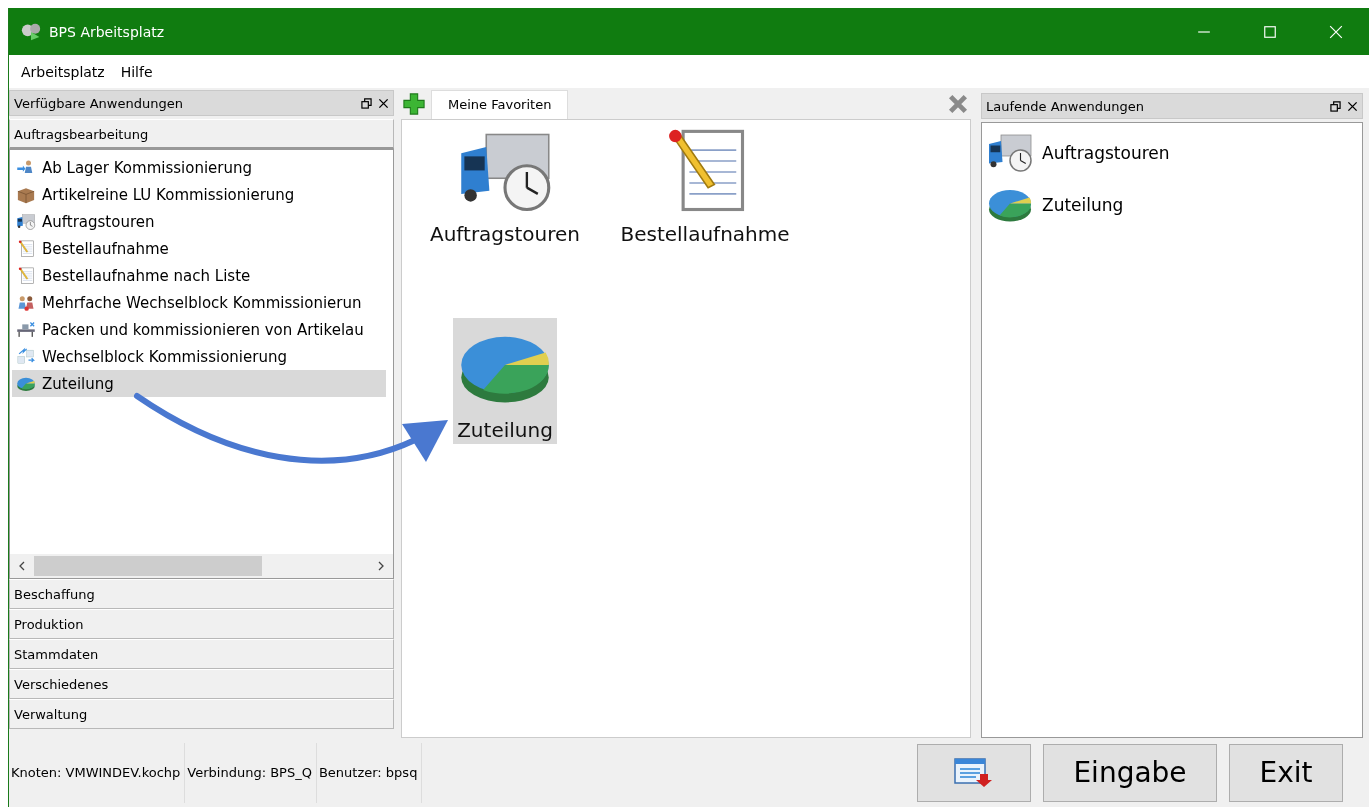  Describe the element at coordinates (136, 71) in the screenshot. I see `menu-item: Hilfe` at that location.